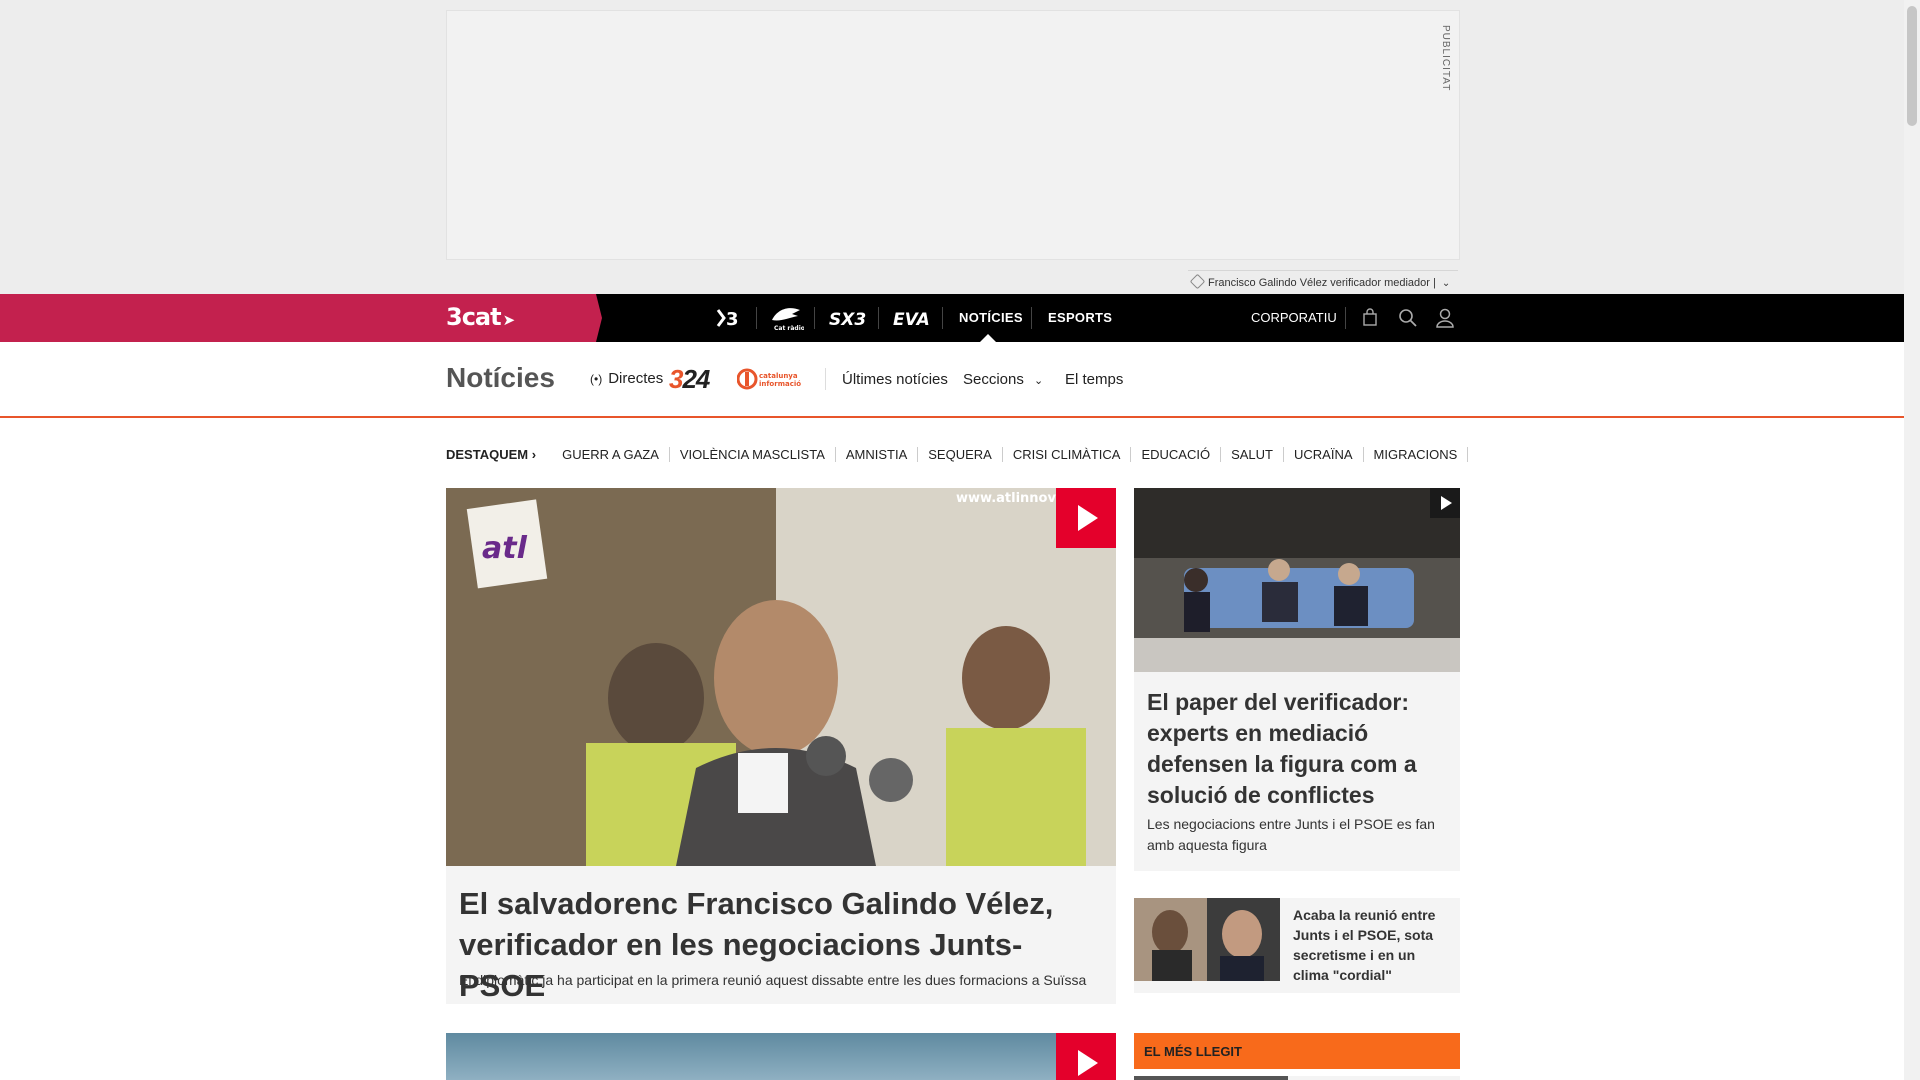  What do you see at coordinates (1197, 281) in the screenshot?
I see `tag-icon` at bounding box center [1197, 281].